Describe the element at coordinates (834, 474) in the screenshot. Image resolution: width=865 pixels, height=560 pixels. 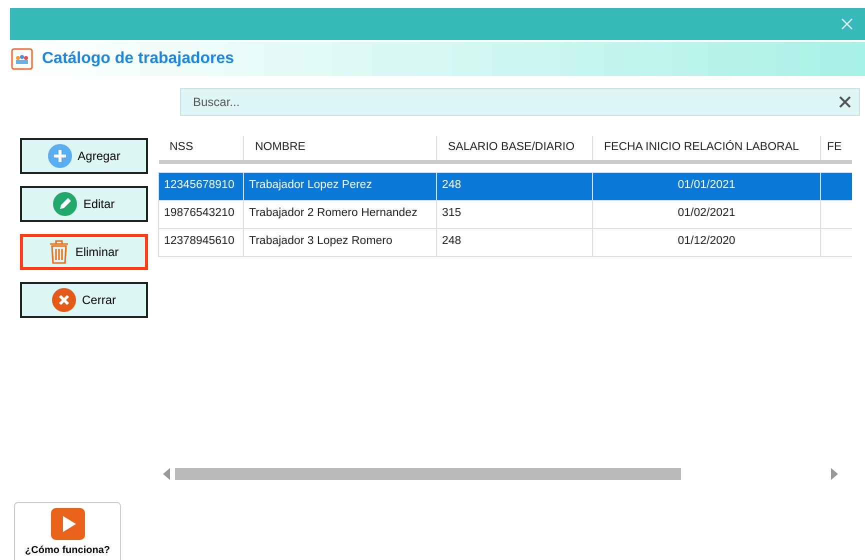
I see `scroll-right-icon` at that location.